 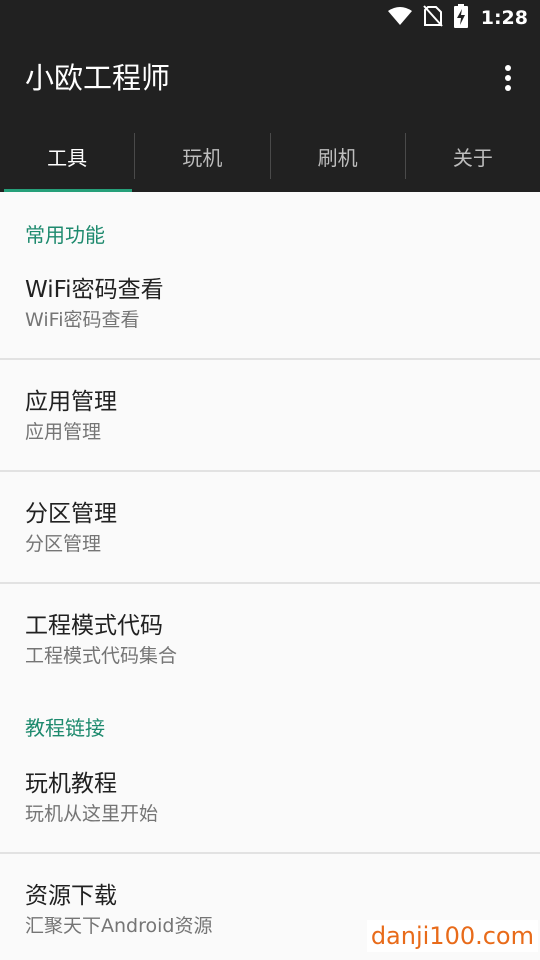 I want to click on section-header-common: 常用功能, so click(x=65, y=235).